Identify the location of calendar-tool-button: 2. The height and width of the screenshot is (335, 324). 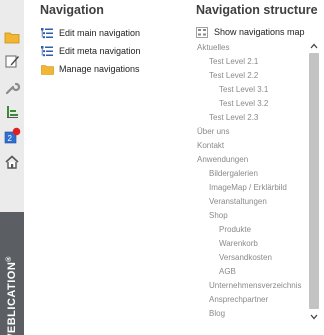
(12, 136).